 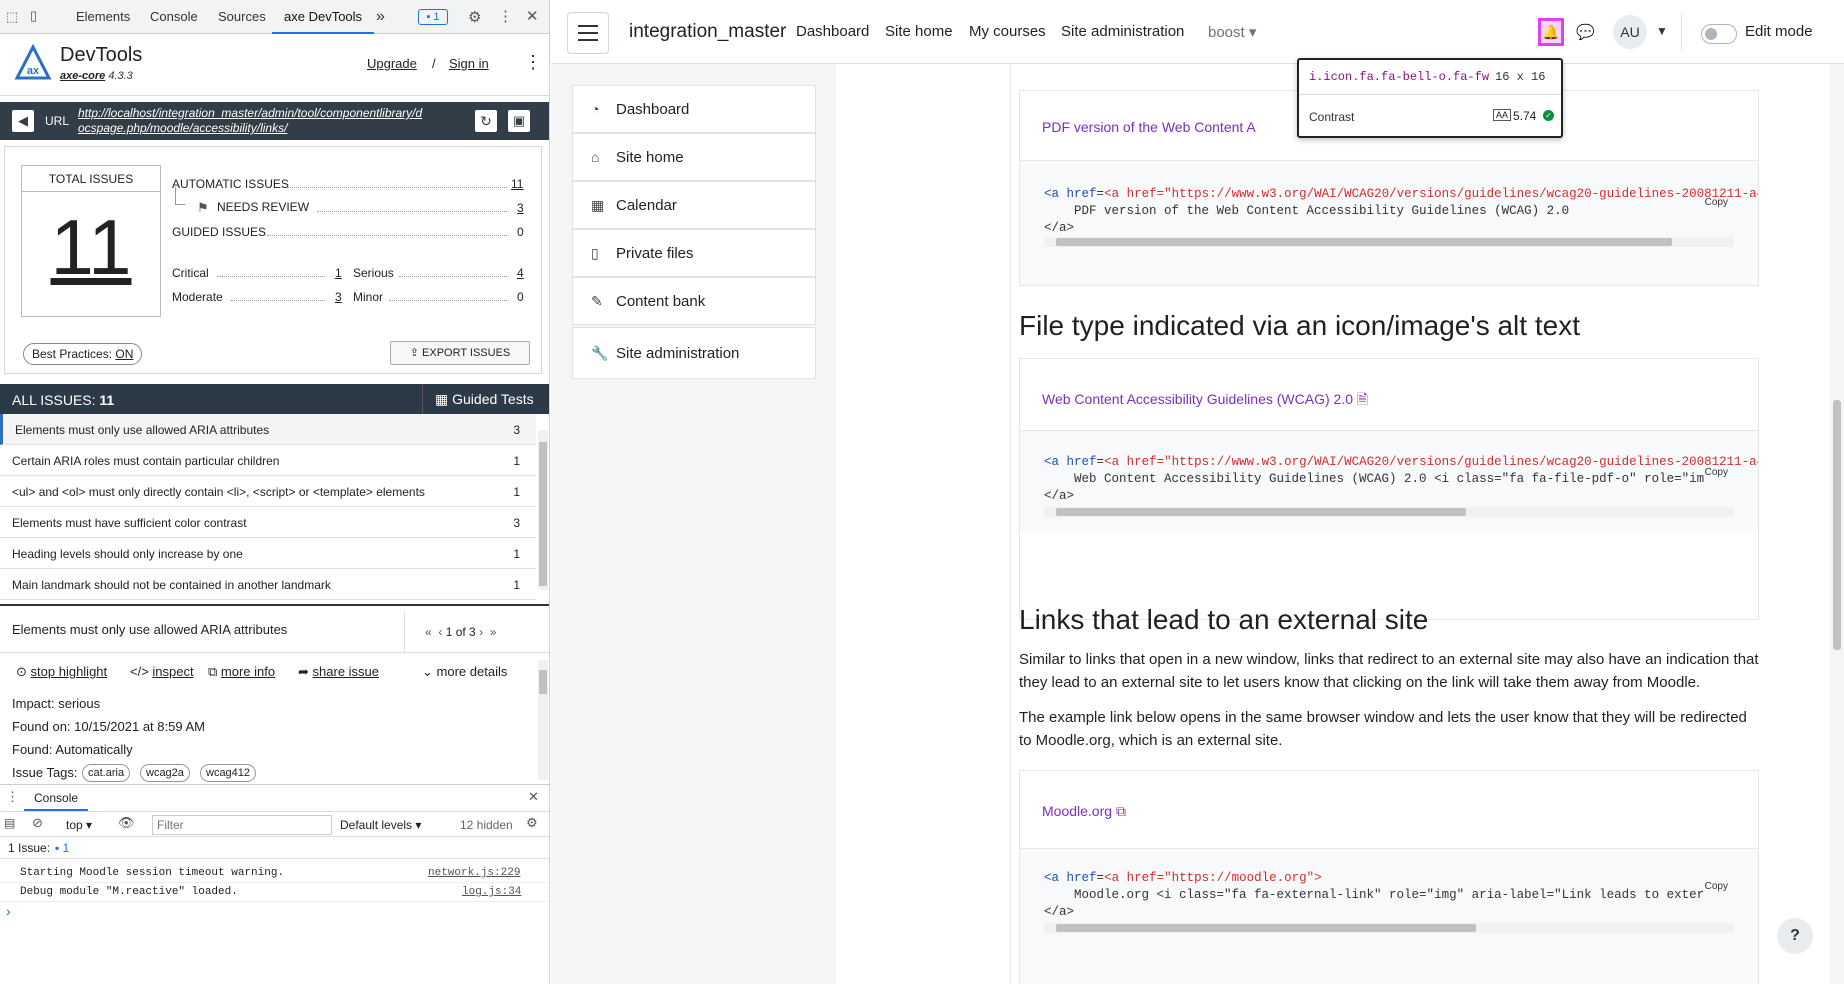 I want to click on edit-mode-label: Edit mode, so click(x=1779, y=31).